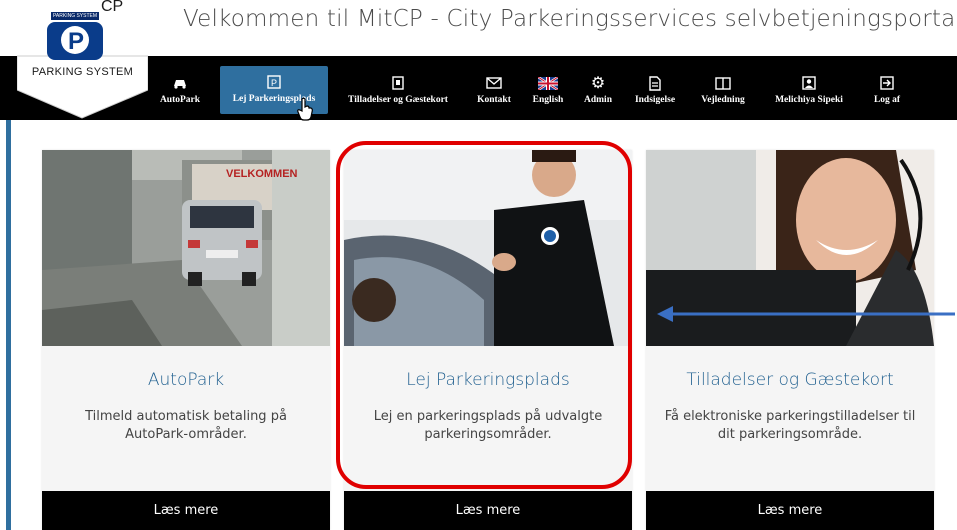 Image resolution: width=957 pixels, height=530 pixels. I want to click on logo-small-label: PARKING SYSTEM, so click(75, 16).